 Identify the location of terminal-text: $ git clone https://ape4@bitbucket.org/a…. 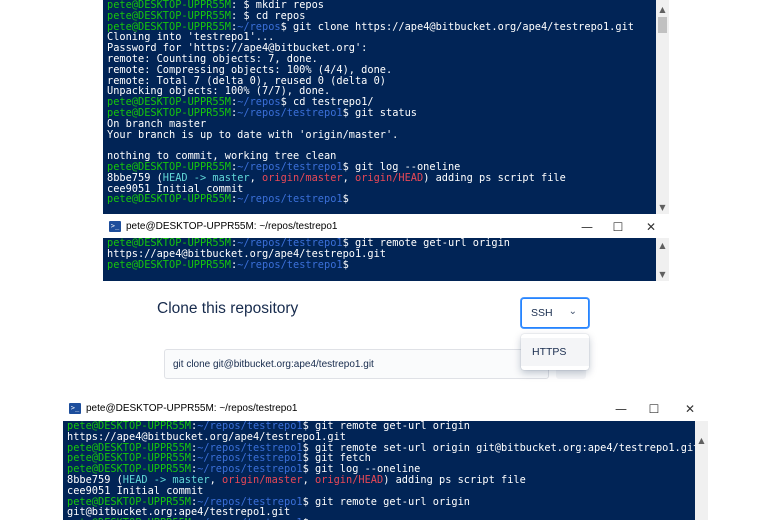
(457, 26).